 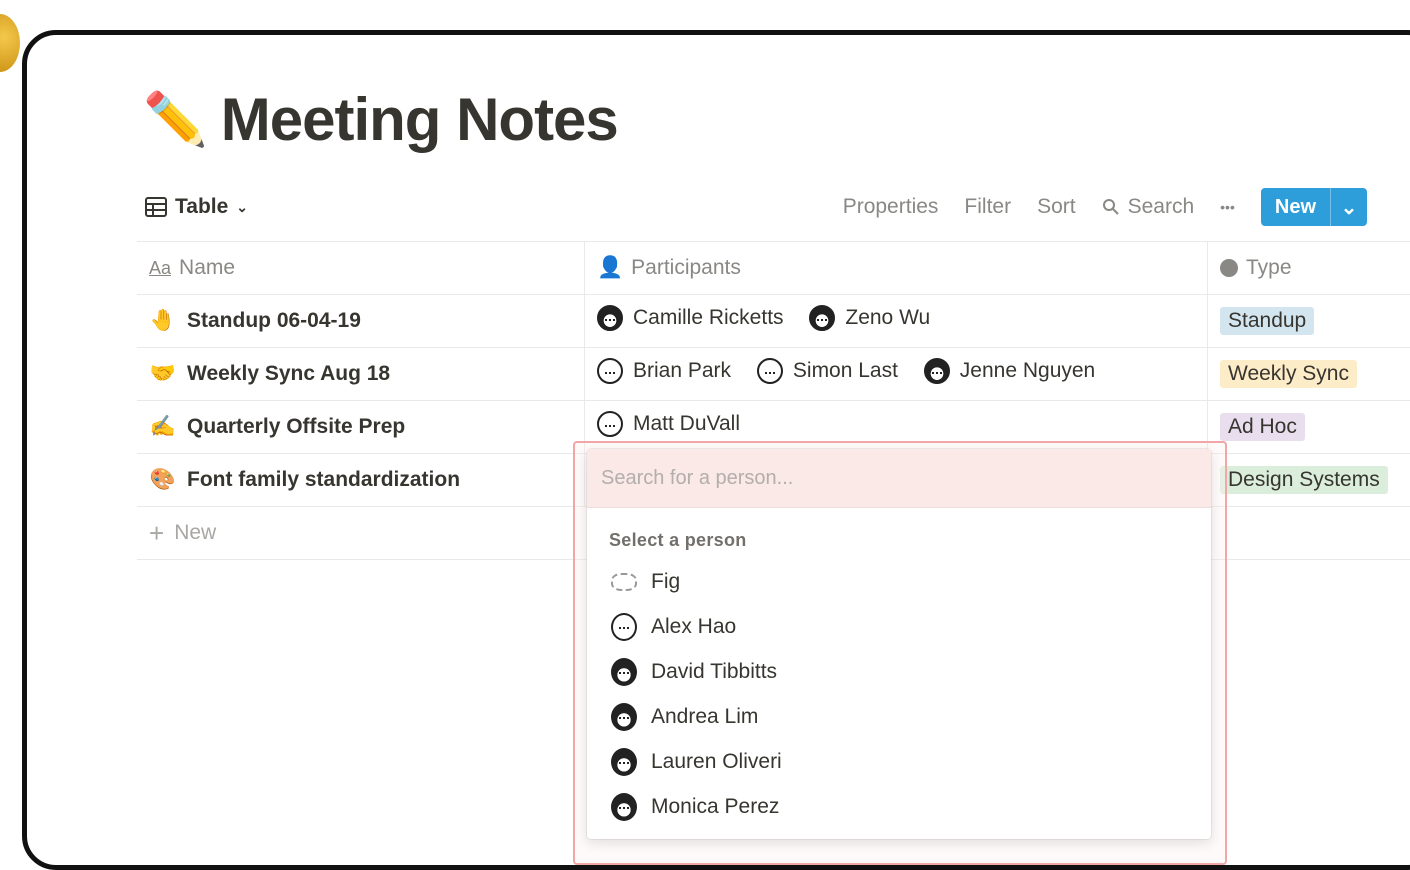 What do you see at coordinates (910, 540) in the screenshot?
I see `picker-section-label: Select a person` at bounding box center [910, 540].